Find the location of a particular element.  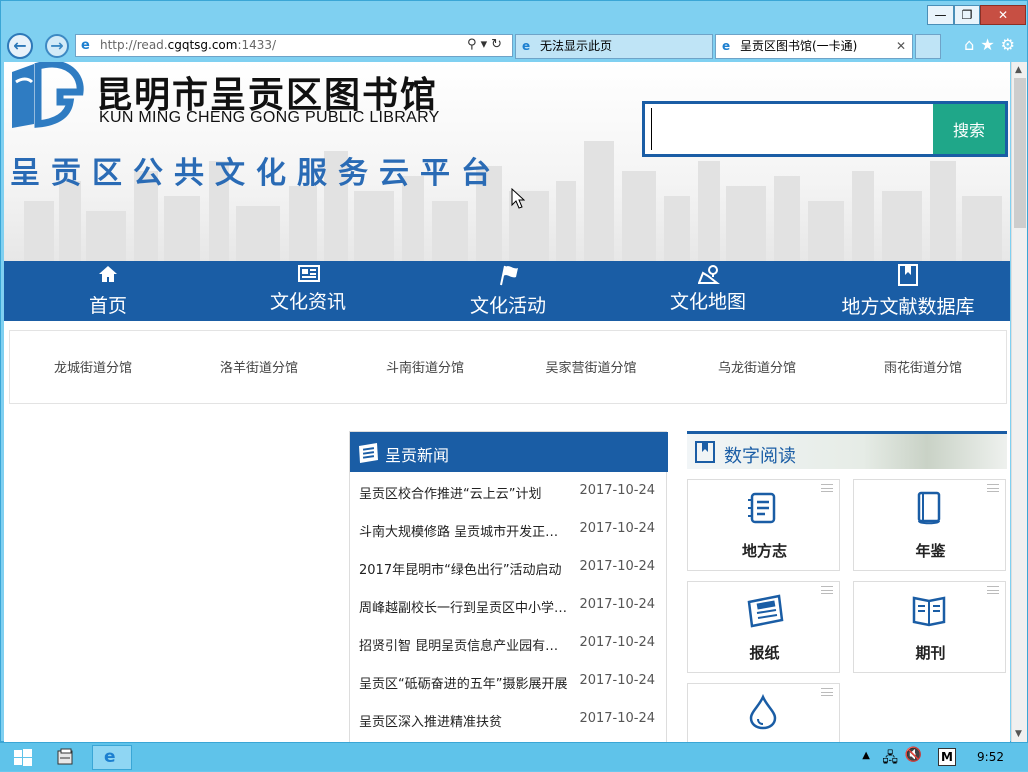

nav-label: 地方文献数据库 is located at coordinates (908, 307).